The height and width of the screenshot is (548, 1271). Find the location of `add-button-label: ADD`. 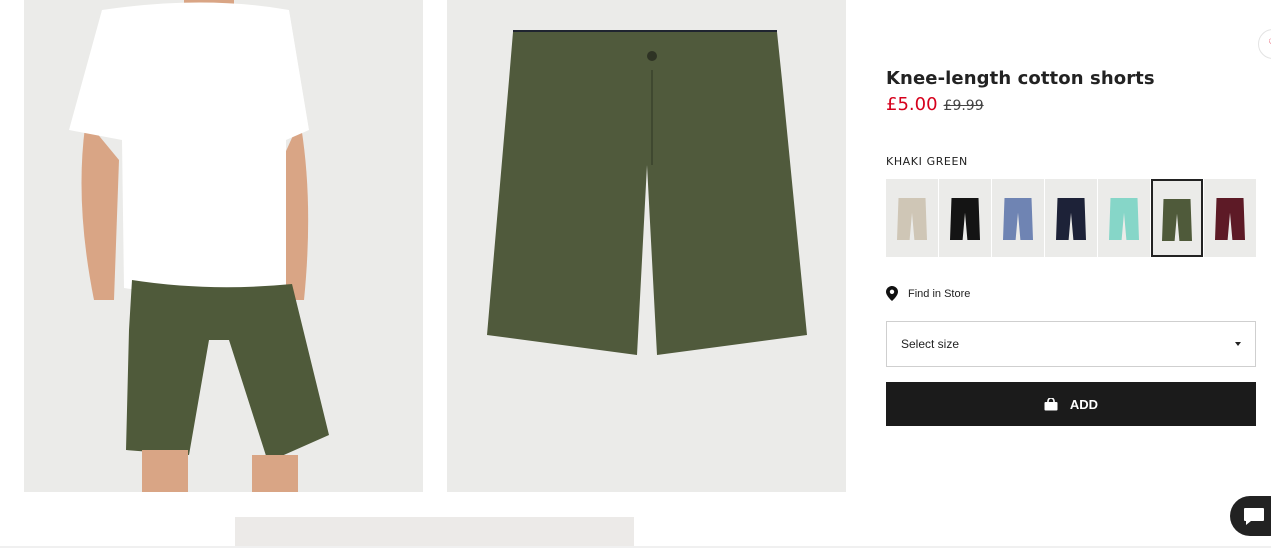

add-button-label: ADD is located at coordinates (1084, 404).